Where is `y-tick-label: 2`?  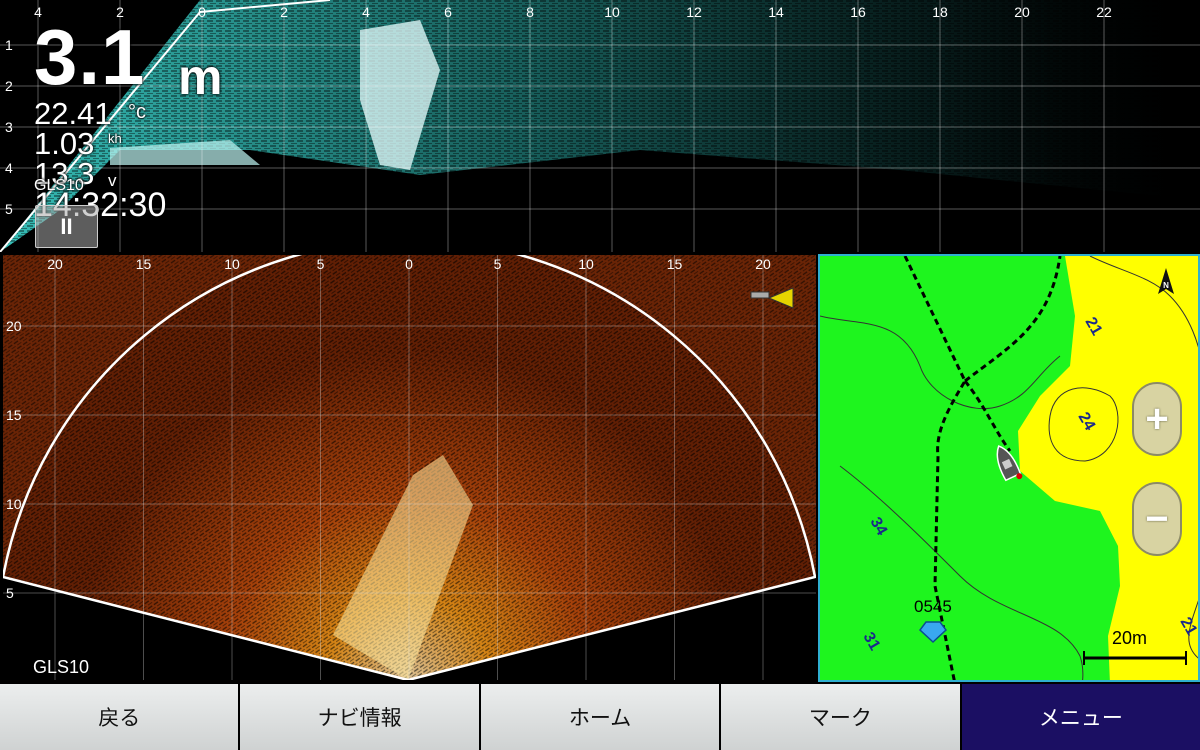 y-tick-label: 2 is located at coordinates (9, 86).